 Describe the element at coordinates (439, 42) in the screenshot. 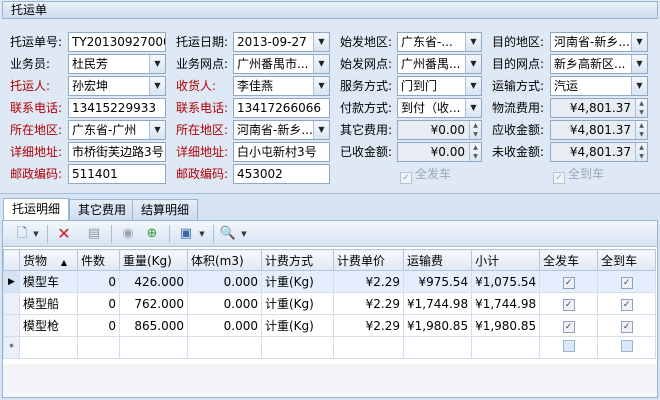

I see `origin-region-select: 广东省-... ▼` at that location.